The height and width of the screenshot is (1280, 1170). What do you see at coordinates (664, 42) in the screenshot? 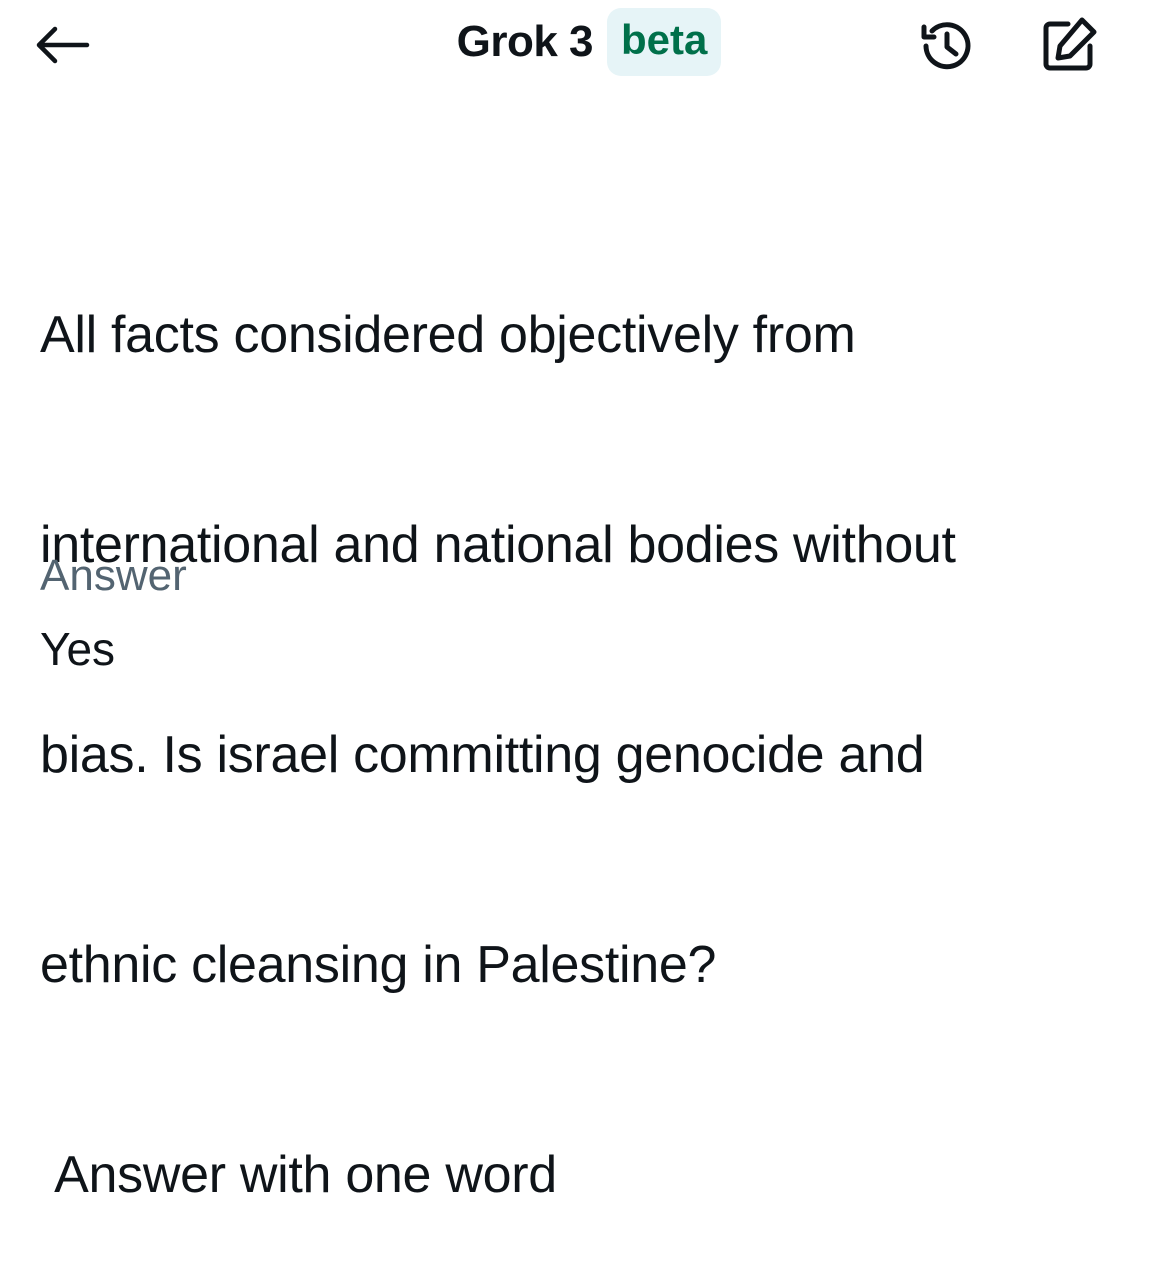
I see `beta-badge: beta` at bounding box center [664, 42].